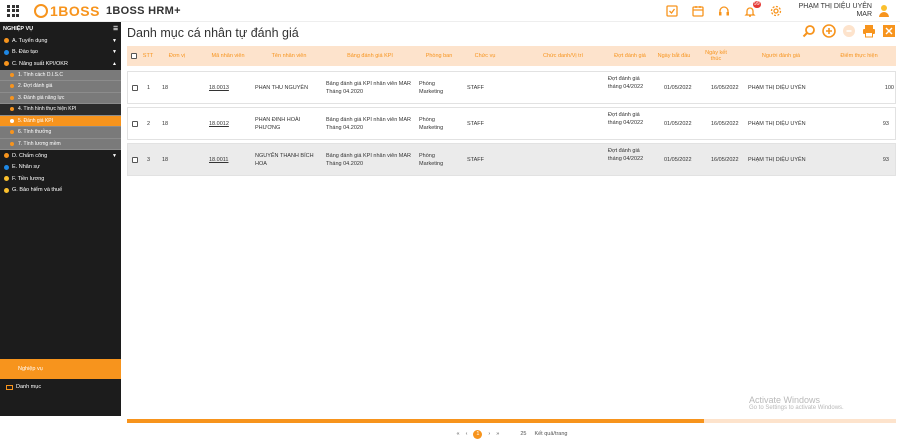 The width and height of the screenshot is (900, 440). I want to click on calendar-icon, so click(698, 11).